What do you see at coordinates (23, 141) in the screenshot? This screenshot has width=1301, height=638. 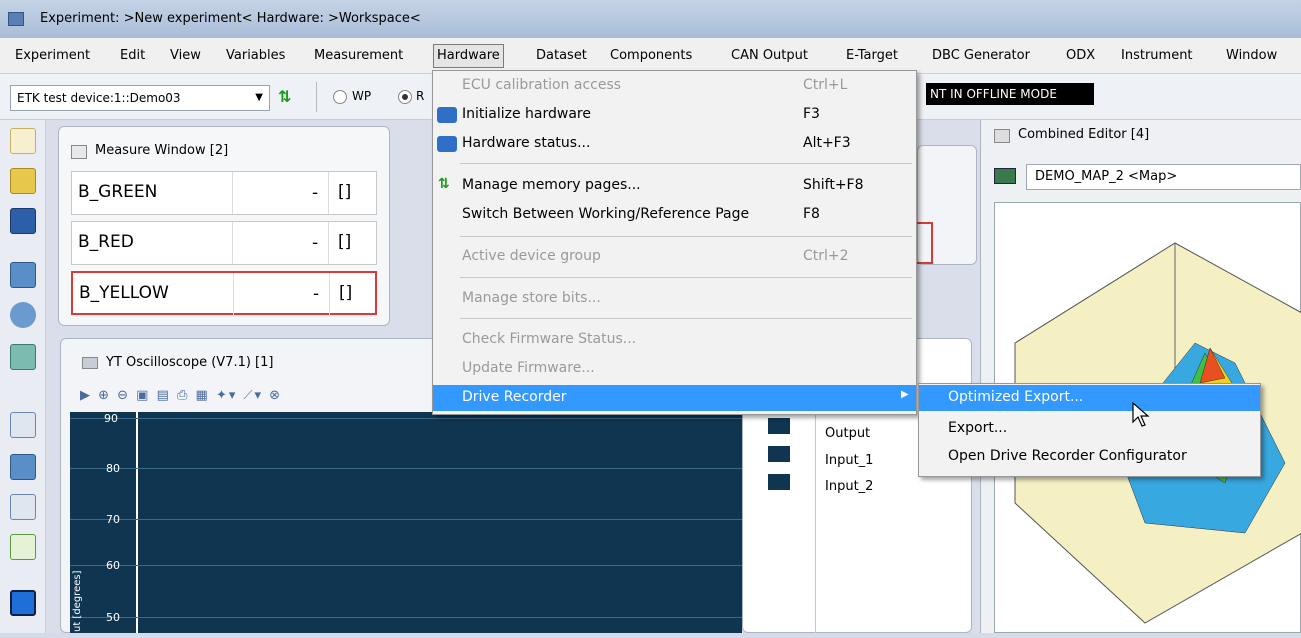 I see `new-file-icon` at bounding box center [23, 141].